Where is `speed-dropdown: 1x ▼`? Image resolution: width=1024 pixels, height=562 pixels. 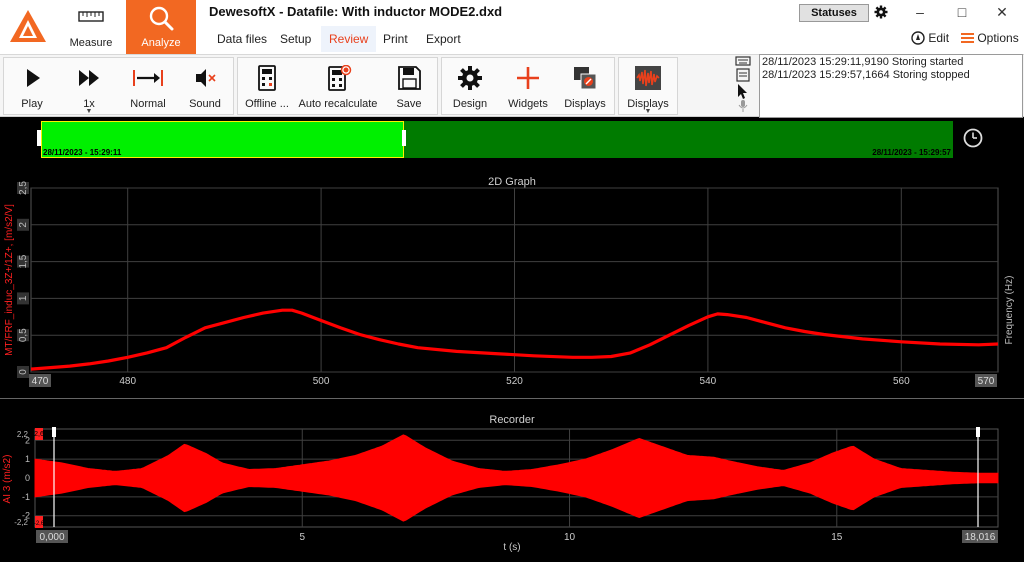
speed-dropdown: 1x ▼ is located at coordinates (89, 86).